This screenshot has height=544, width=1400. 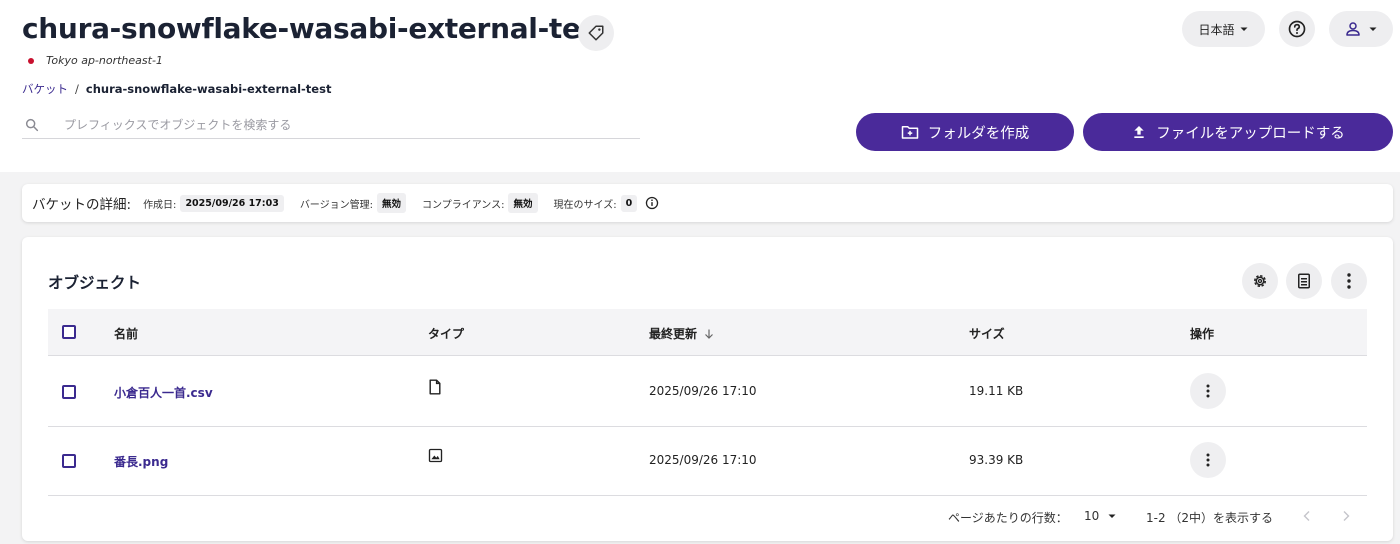 I want to click on bucket-details-label: バケットの詳細:, so click(x=82, y=205).